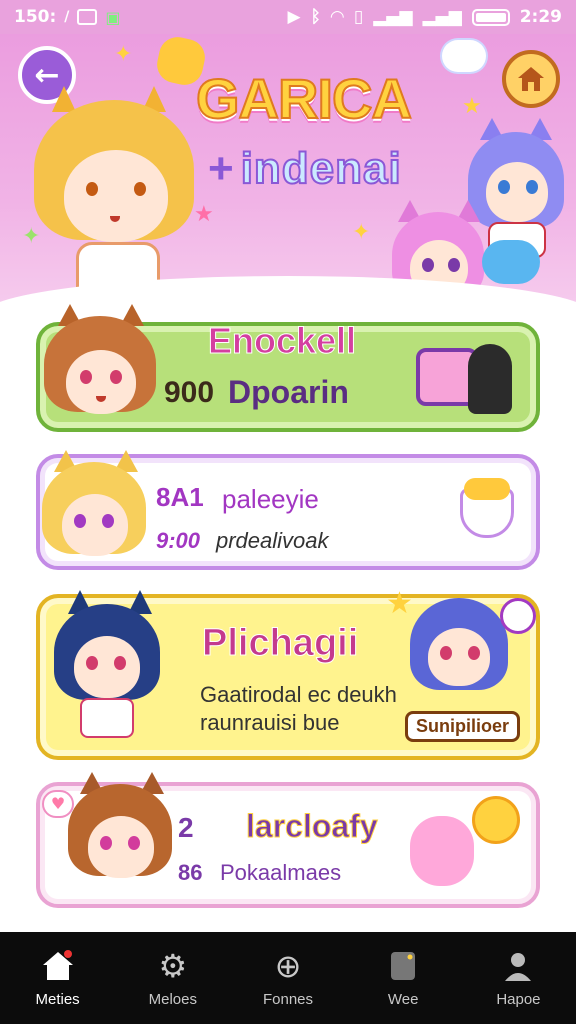  I want to click on app-subtitle: + indenai, so click(305, 168).